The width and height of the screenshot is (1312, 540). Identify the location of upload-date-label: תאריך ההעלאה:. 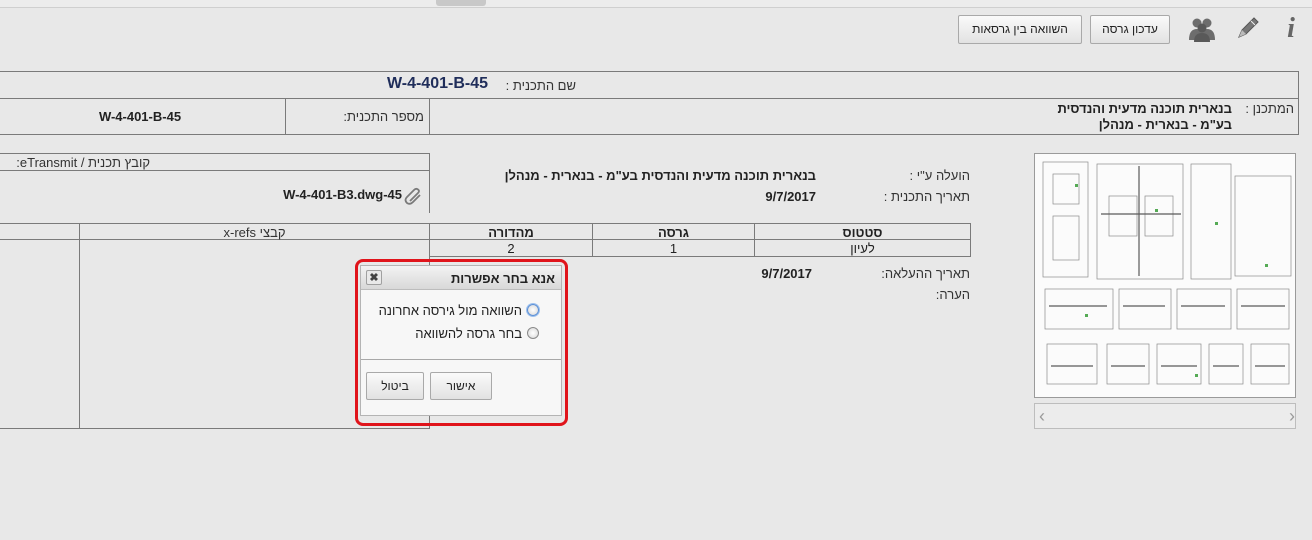
(925, 273).